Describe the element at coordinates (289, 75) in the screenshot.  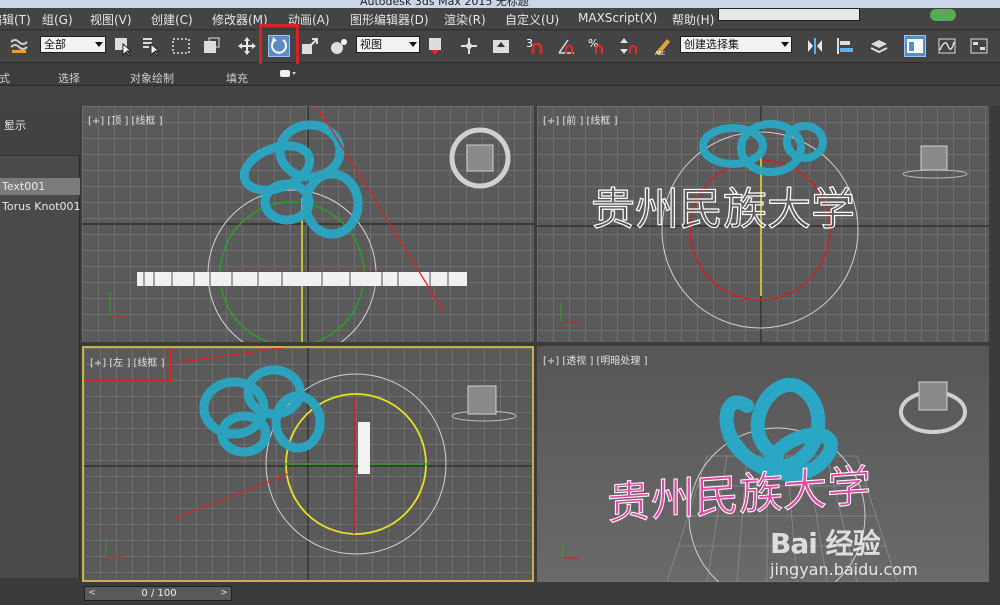
I see `ribbon-options-icon` at that location.